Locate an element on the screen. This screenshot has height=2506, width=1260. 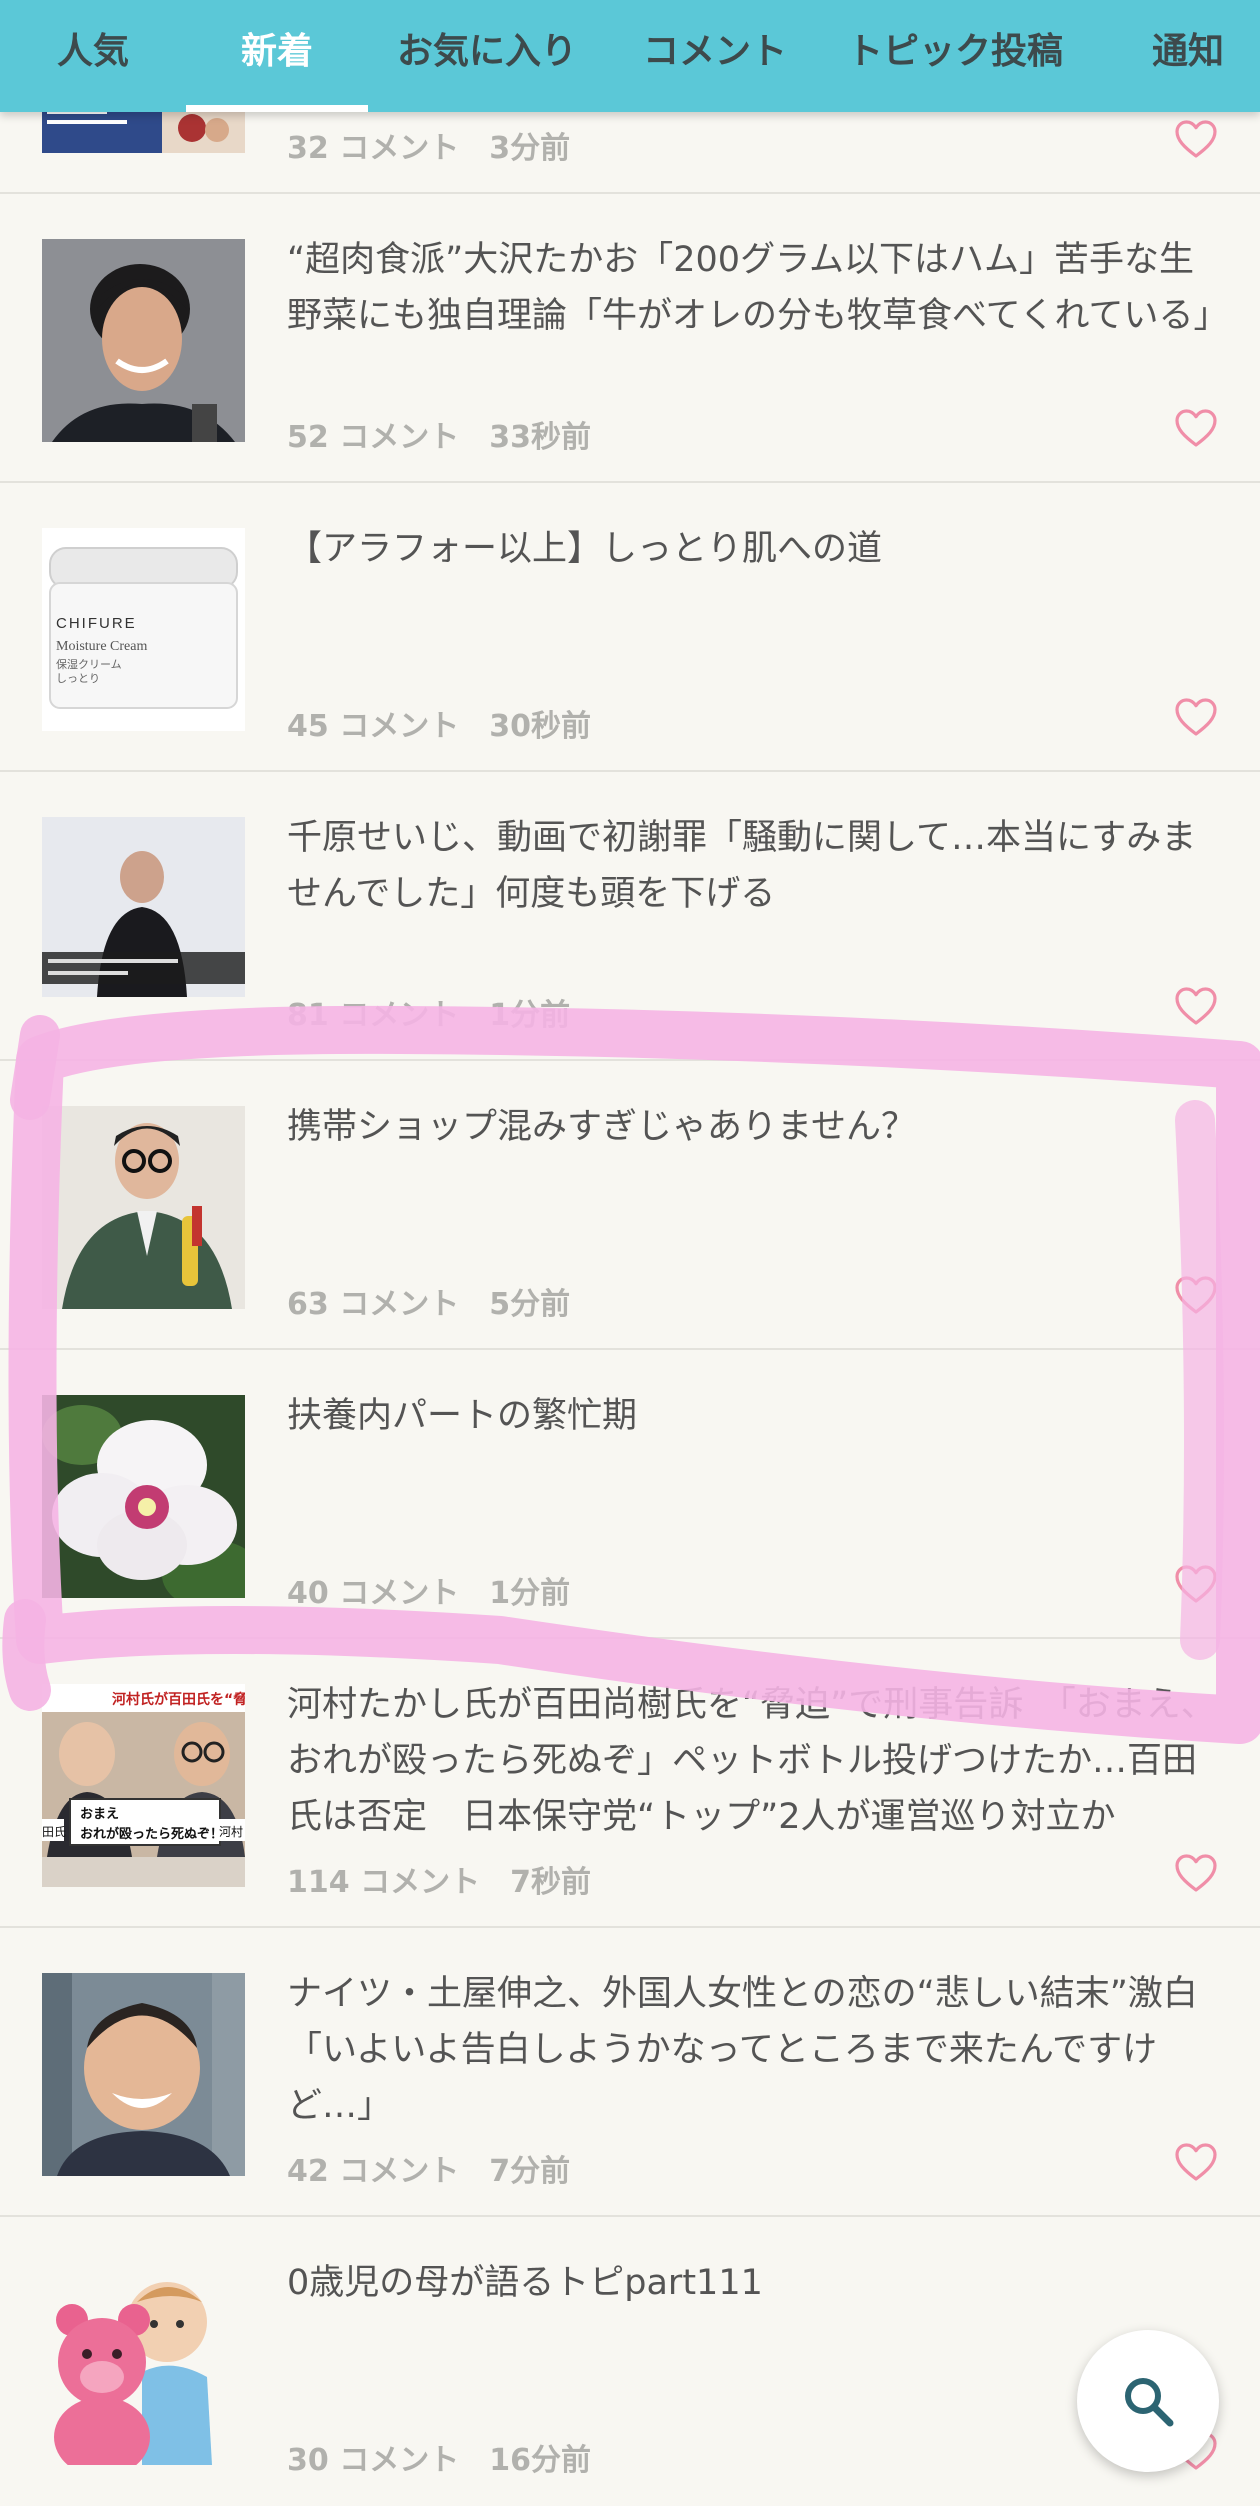
topic-title: 携帯ショップ混みすぎじゃありません？ is located at coordinates (754, 1127).